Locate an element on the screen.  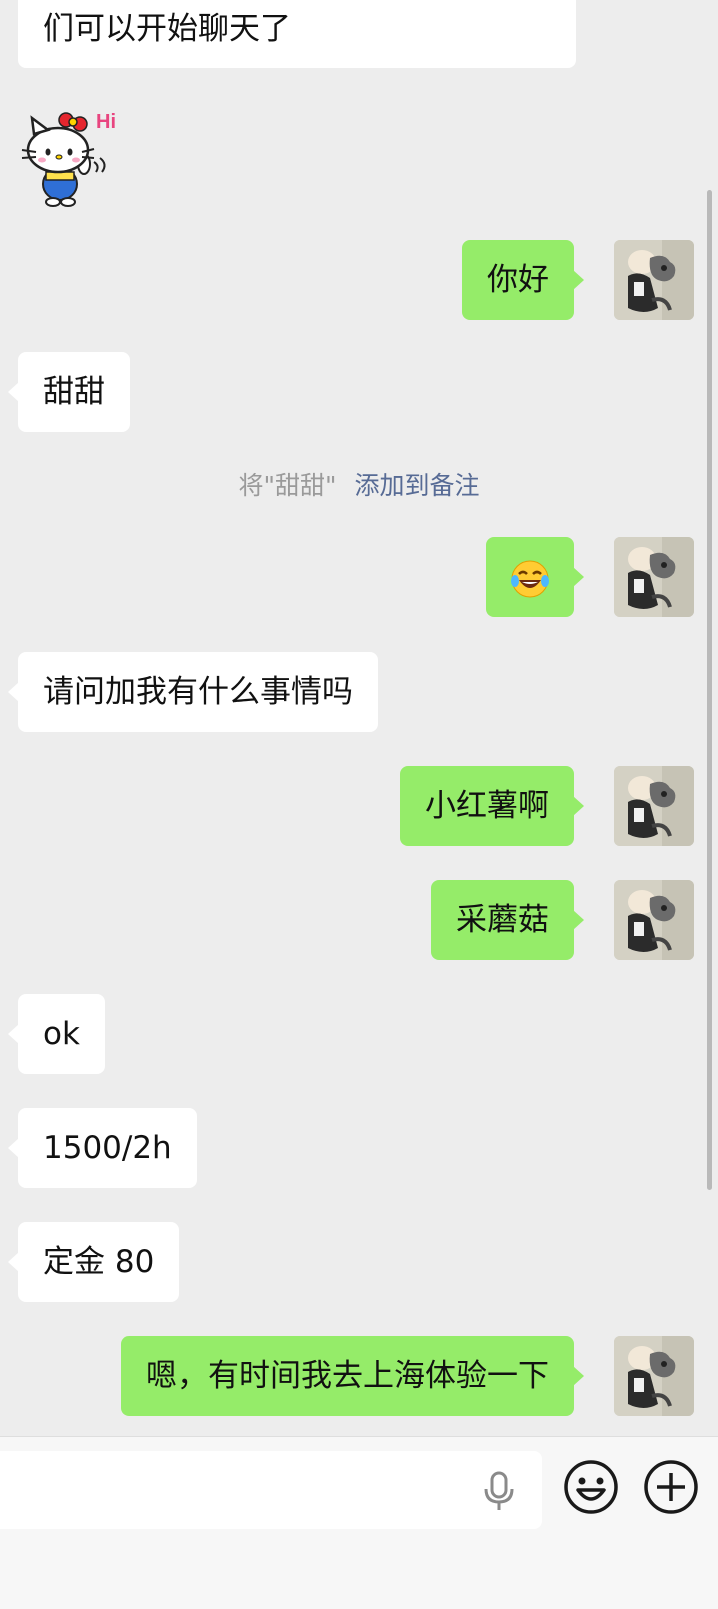
sticker-hi-text: Hi is located at coordinates (106, 122).